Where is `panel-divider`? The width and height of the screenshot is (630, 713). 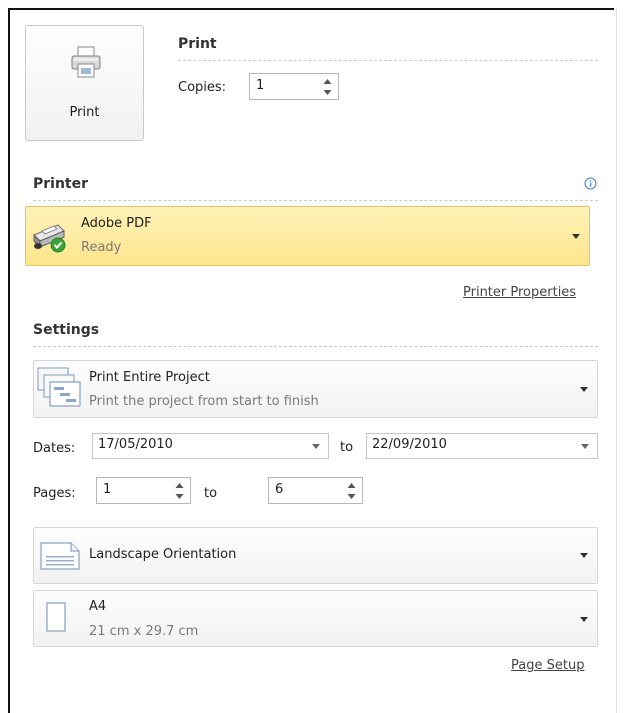
panel-divider is located at coordinates (616, 360).